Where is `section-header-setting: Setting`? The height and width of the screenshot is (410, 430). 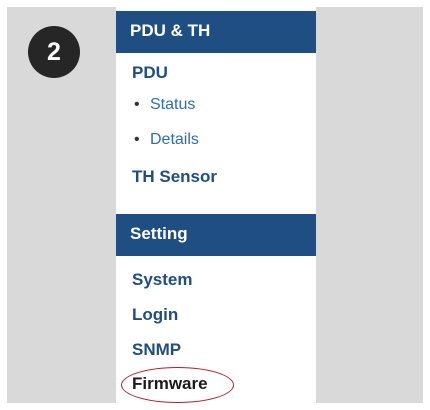
section-header-setting: Setting is located at coordinates (216, 235).